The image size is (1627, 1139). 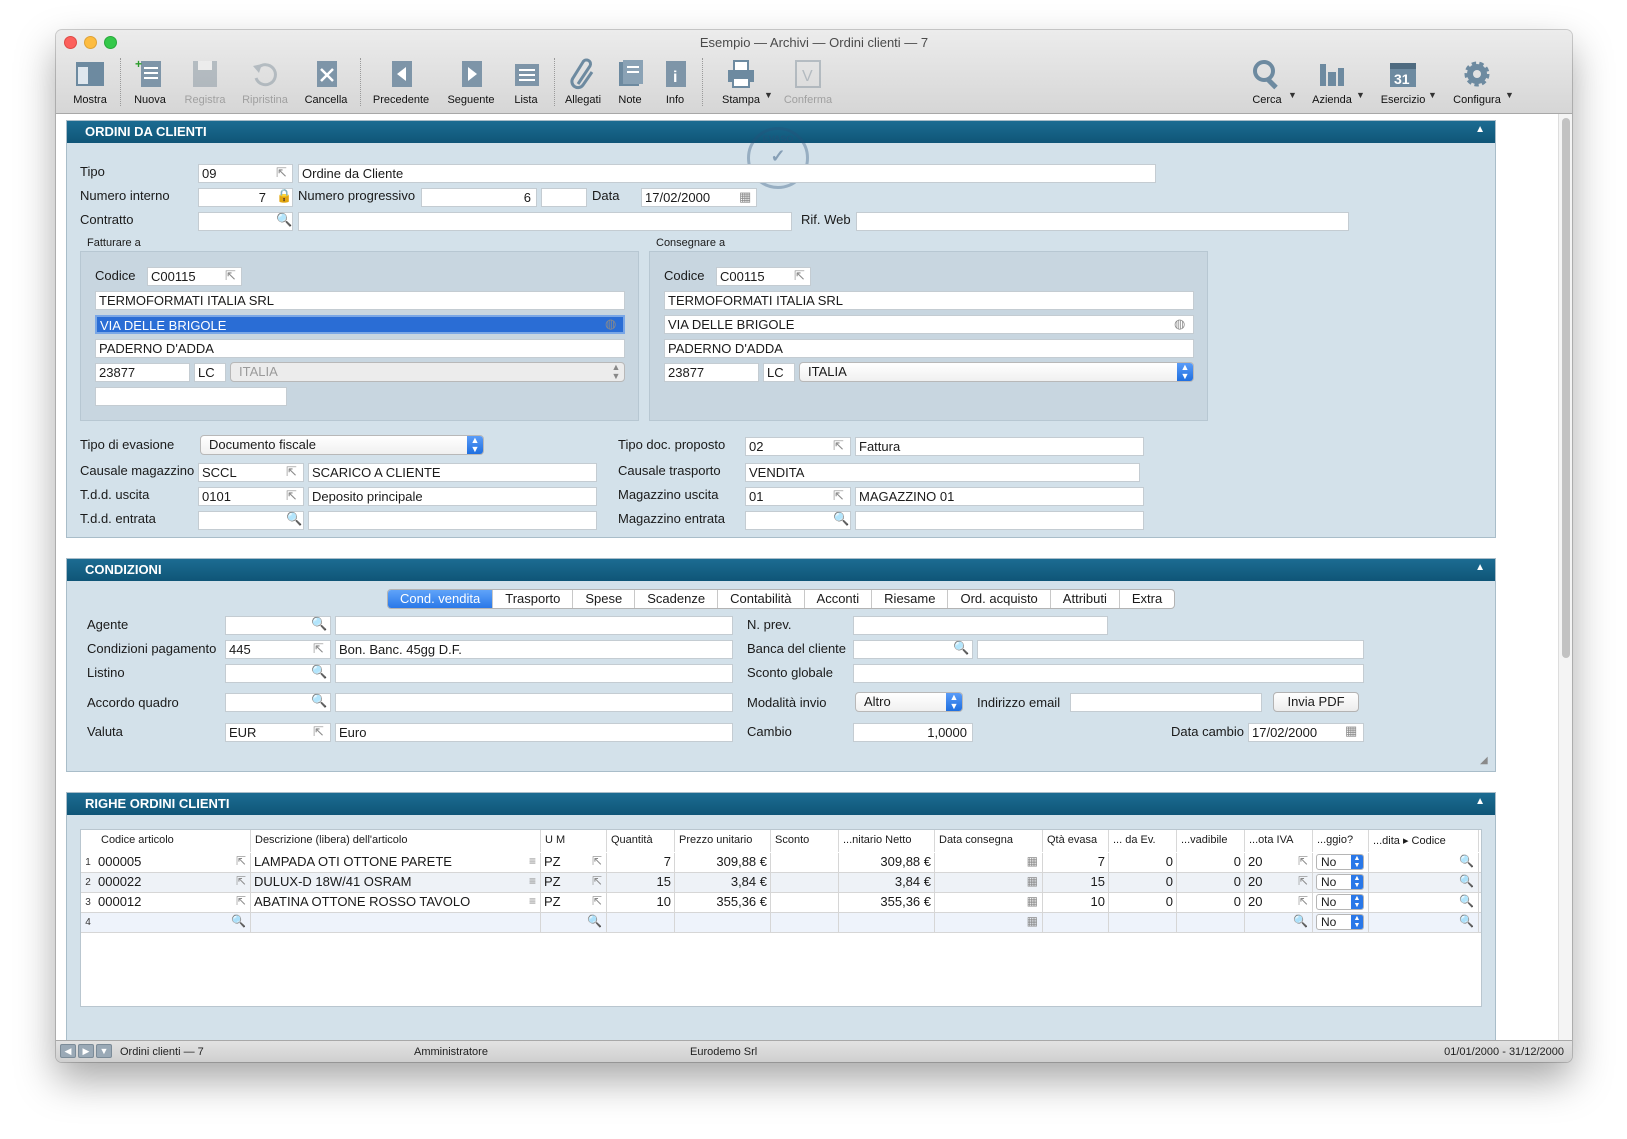 I want to click on n-prev-field, so click(x=980, y=625).